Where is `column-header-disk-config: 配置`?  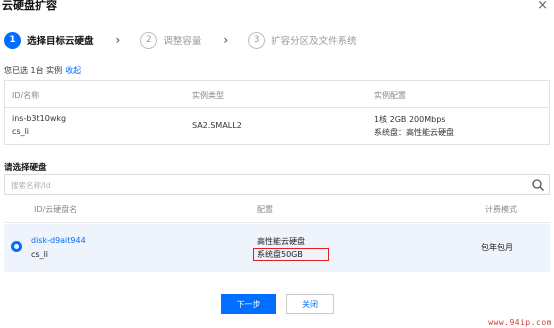
column-header-disk-config: 配置 is located at coordinates (265, 209).